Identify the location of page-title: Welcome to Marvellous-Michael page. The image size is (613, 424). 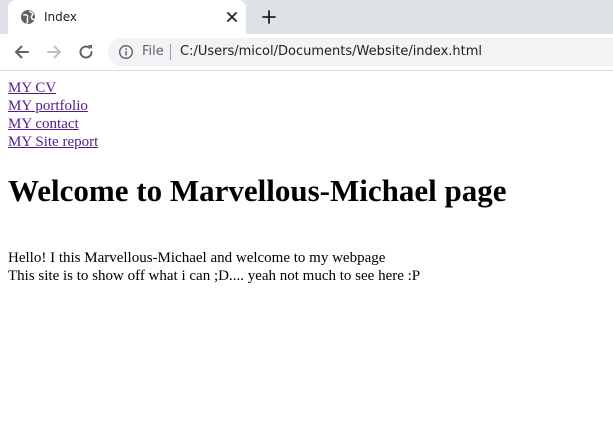
(257, 190).